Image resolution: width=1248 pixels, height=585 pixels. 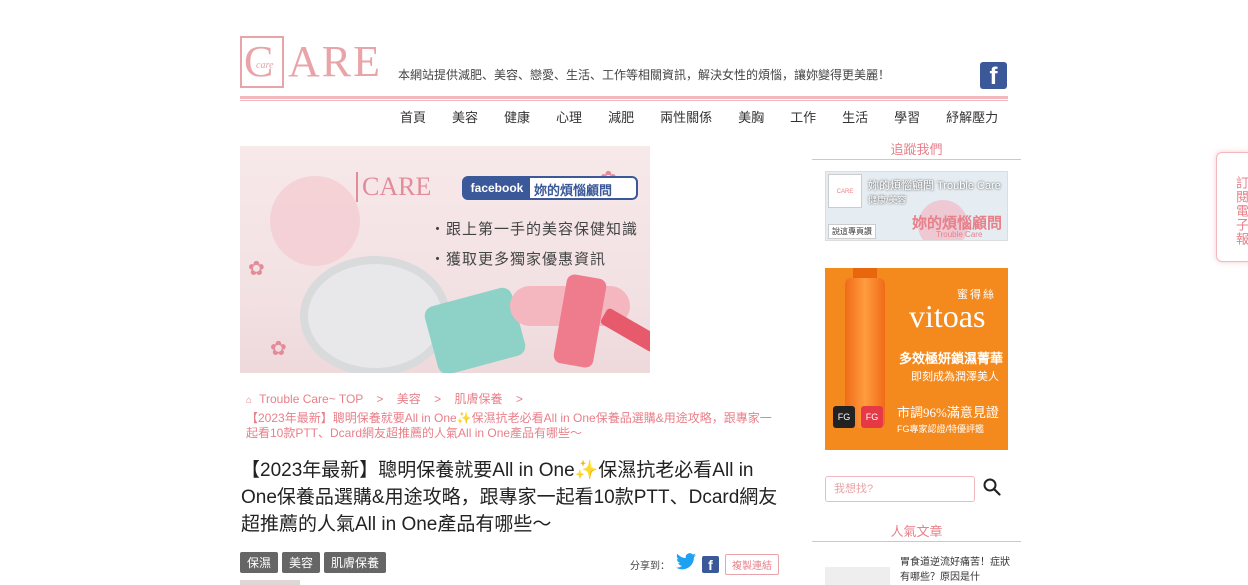 I want to click on nav-item-life: 生活, so click(x=860, y=118).